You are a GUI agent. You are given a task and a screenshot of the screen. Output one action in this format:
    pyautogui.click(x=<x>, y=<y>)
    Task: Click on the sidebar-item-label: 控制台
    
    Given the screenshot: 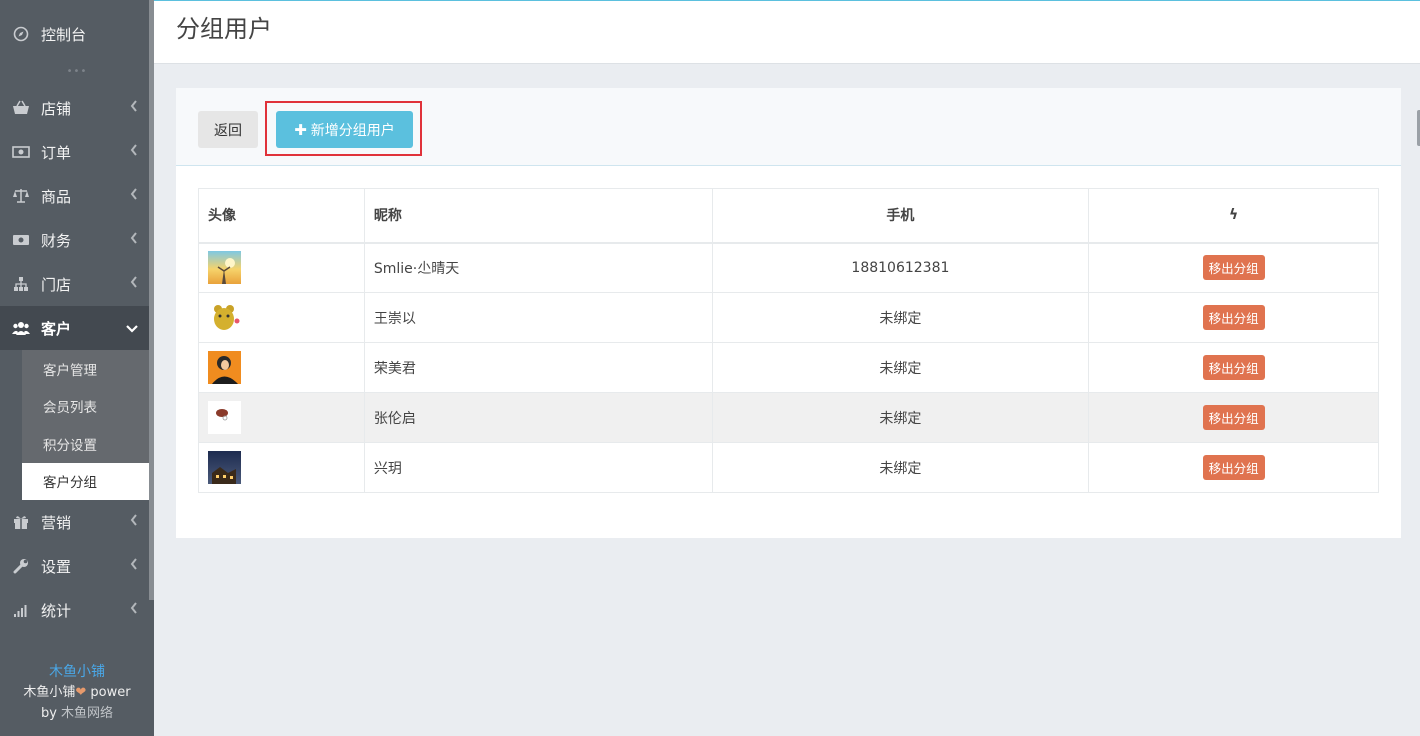 What is the action you would take?
    pyautogui.click(x=64, y=34)
    